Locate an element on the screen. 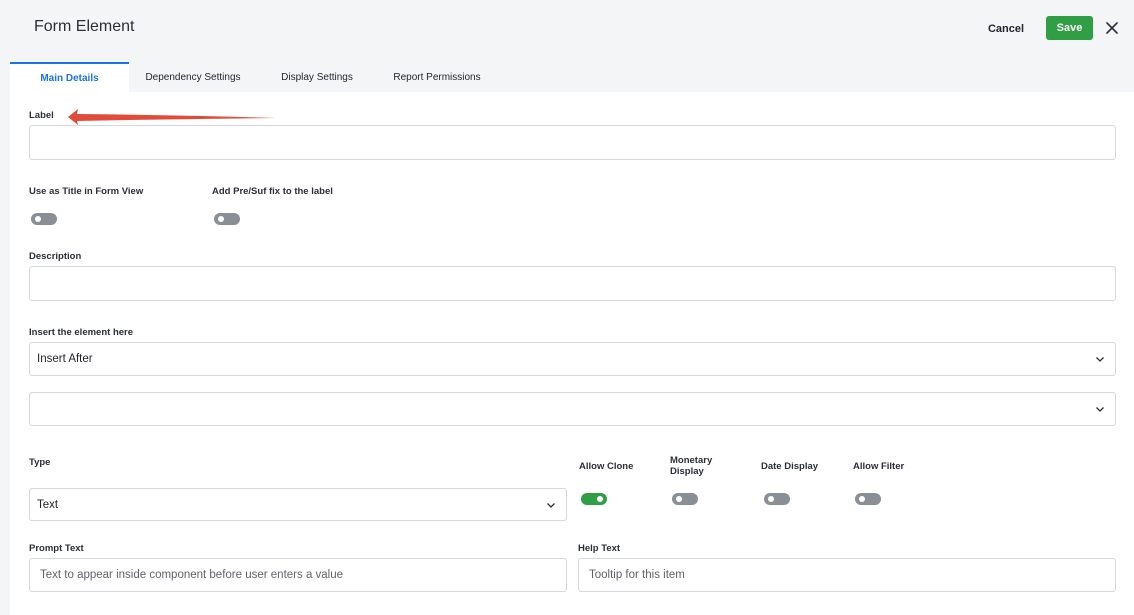 This screenshot has height=615, width=1134. prompt-text-label: Prompt Text is located at coordinates (56, 548).